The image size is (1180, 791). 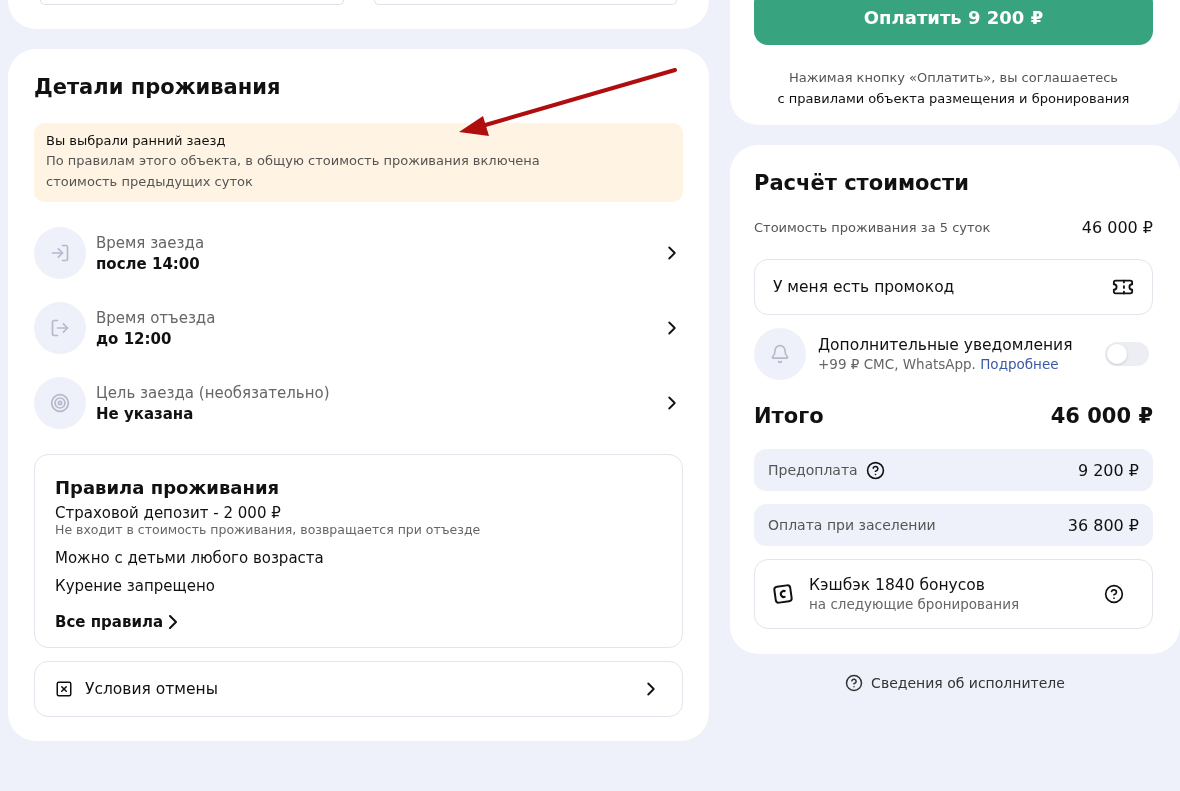 What do you see at coordinates (168, 513) in the screenshot?
I see `rules-text: Страховой депозит - 2 000 ₽` at bounding box center [168, 513].